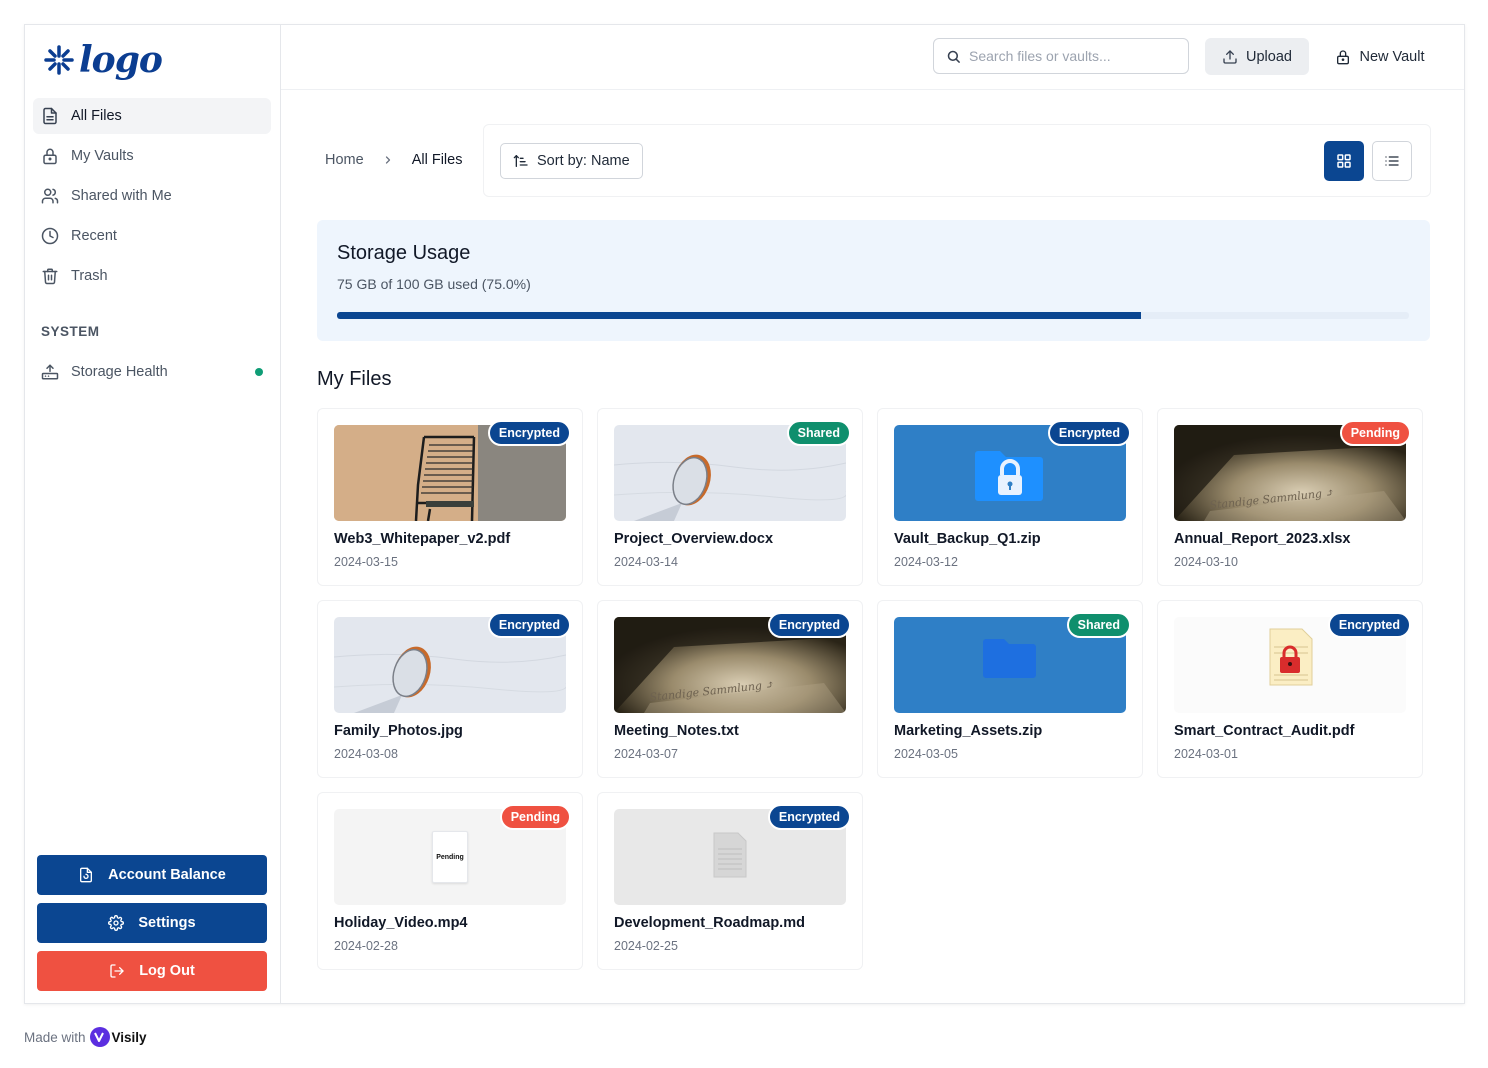  I want to click on visily-brand: Visily, so click(118, 1037).